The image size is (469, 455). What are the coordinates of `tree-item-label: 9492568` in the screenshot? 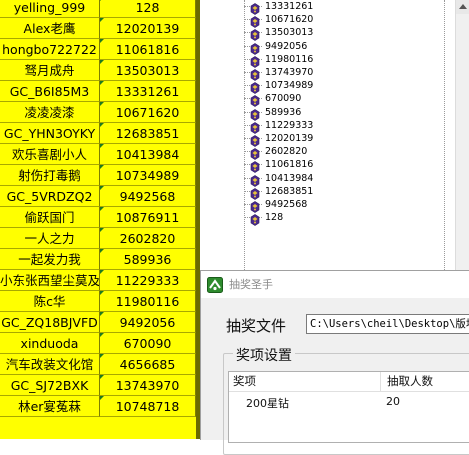 It's located at (286, 204).